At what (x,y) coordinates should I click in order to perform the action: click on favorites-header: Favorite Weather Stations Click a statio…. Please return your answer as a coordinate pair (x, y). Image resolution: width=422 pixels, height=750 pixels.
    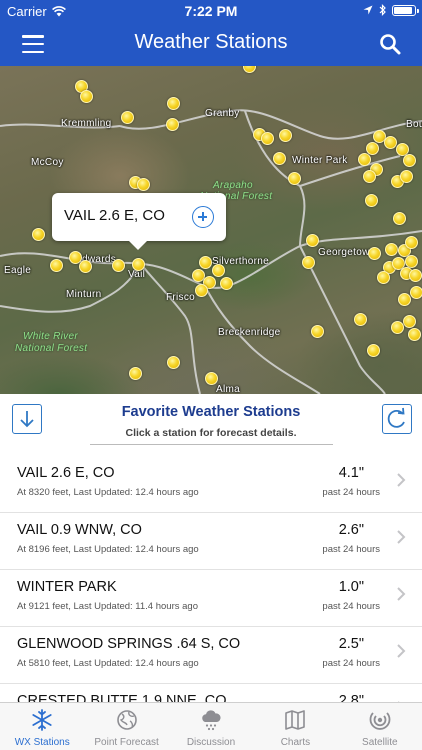
    Looking at the image, I should click on (211, 421).